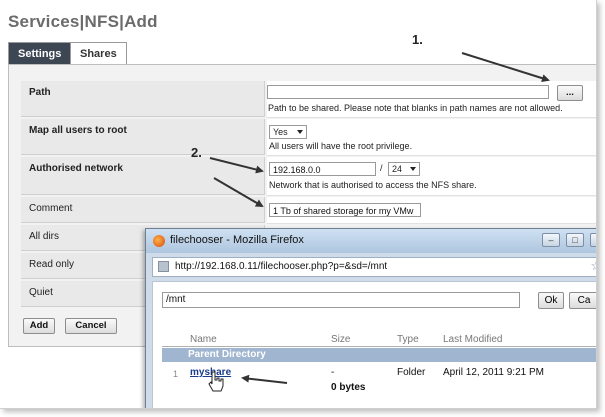 This screenshot has width=605, height=417. What do you see at coordinates (216, 381) in the screenshot?
I see `hand-cursor-icon` at bounding box center [216, 381].